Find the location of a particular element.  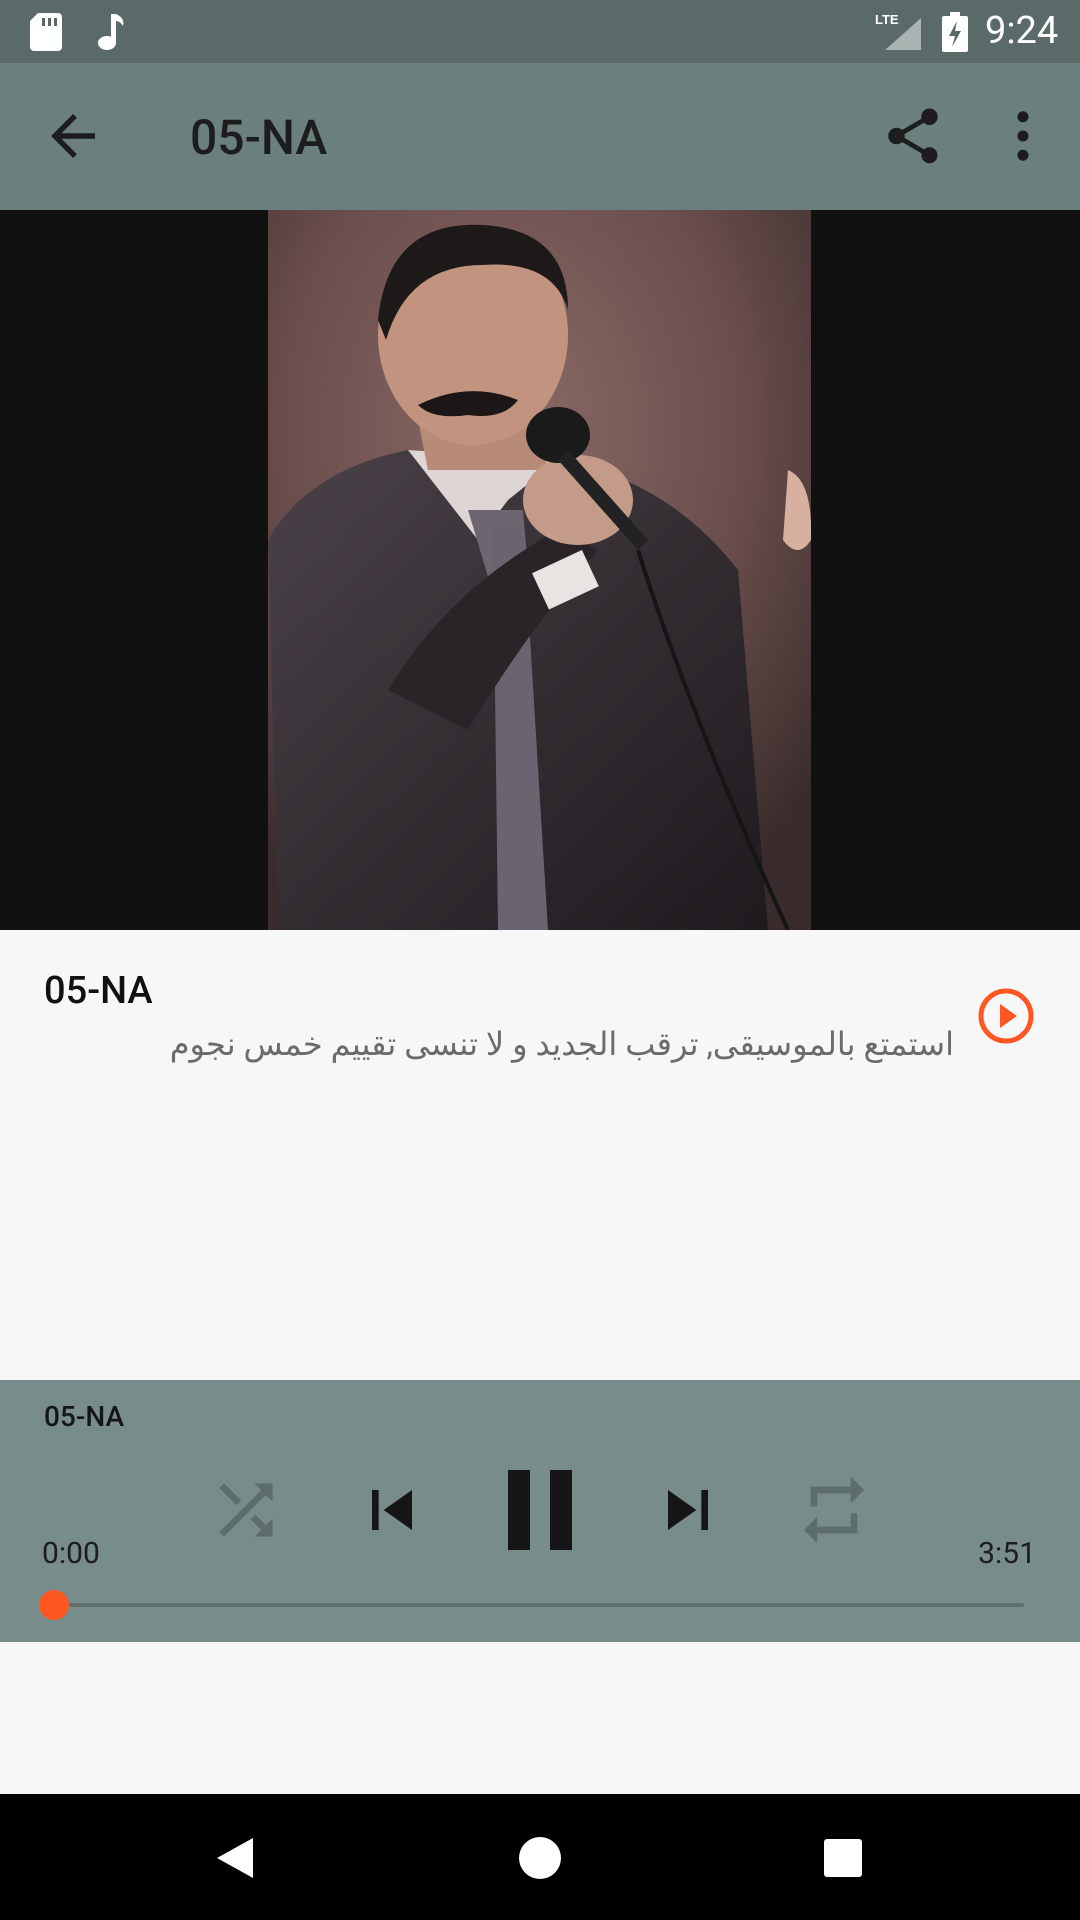

shuffle-icon is located at coordinates (246, 1510).